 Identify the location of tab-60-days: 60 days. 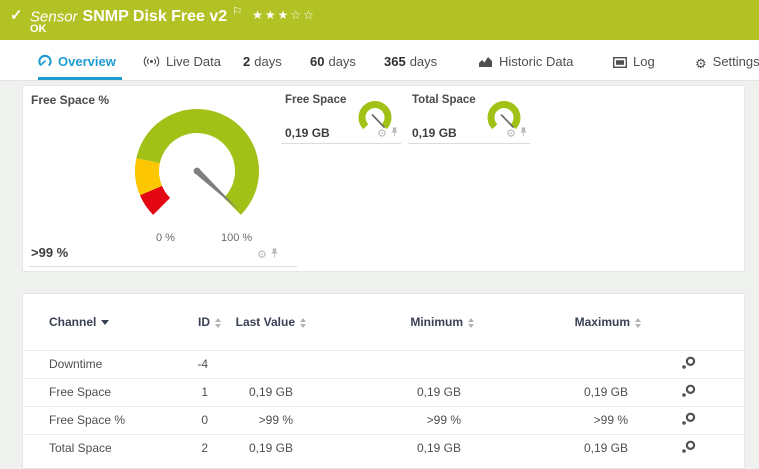
(333, 63).